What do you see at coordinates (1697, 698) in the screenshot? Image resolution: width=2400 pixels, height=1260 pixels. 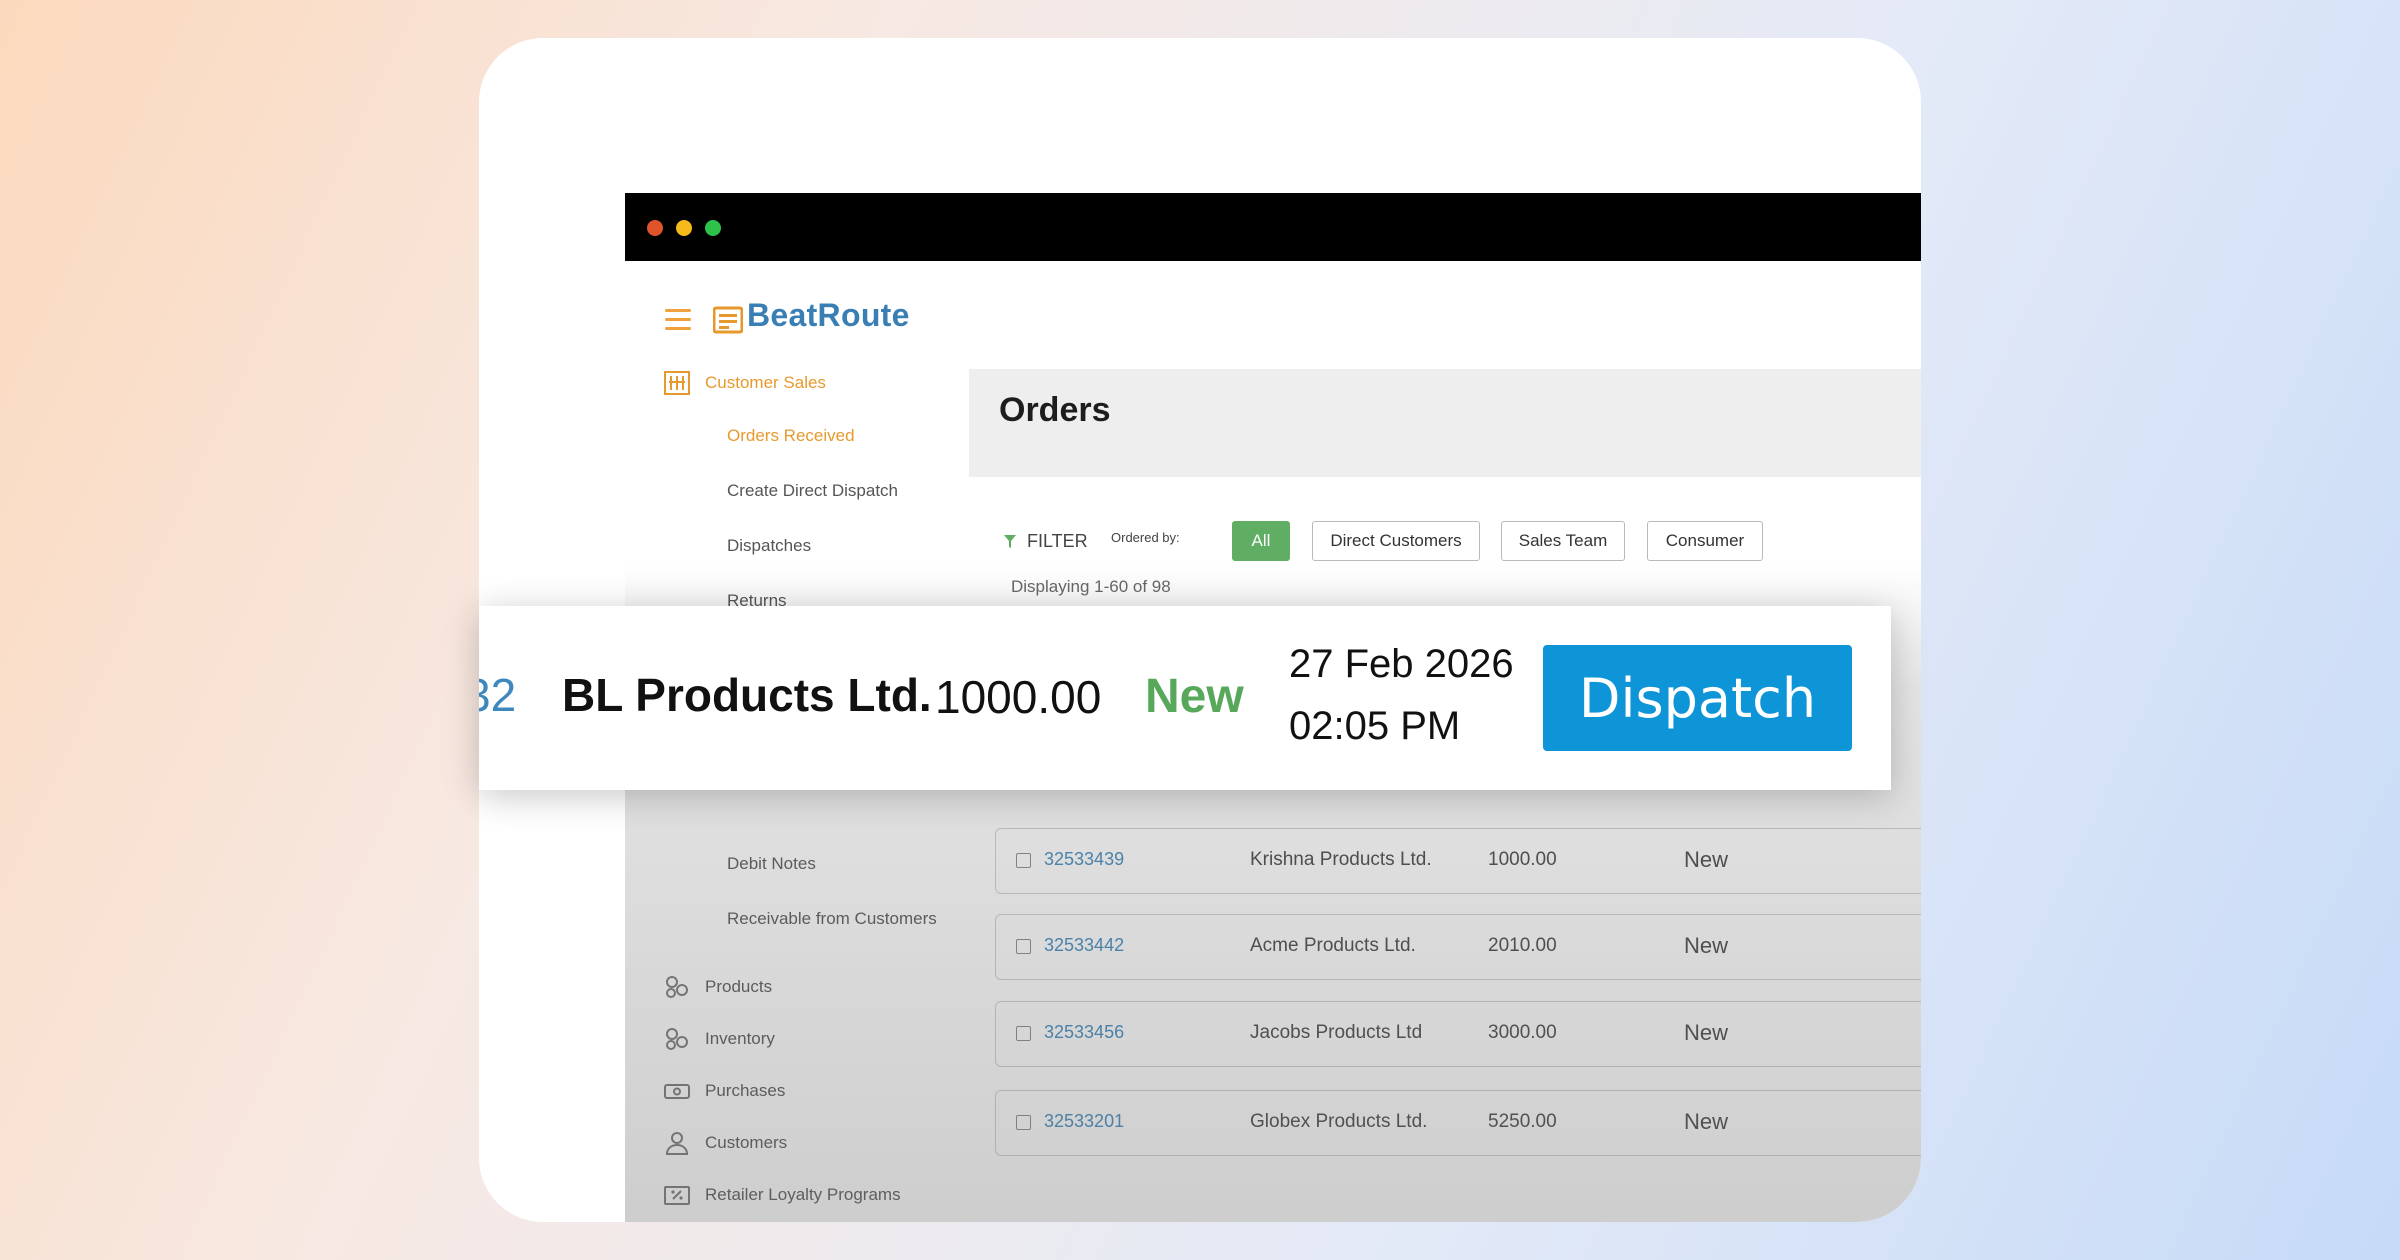 I see `dispatch-button: Dispatch` at bounding box center [1697, 698].